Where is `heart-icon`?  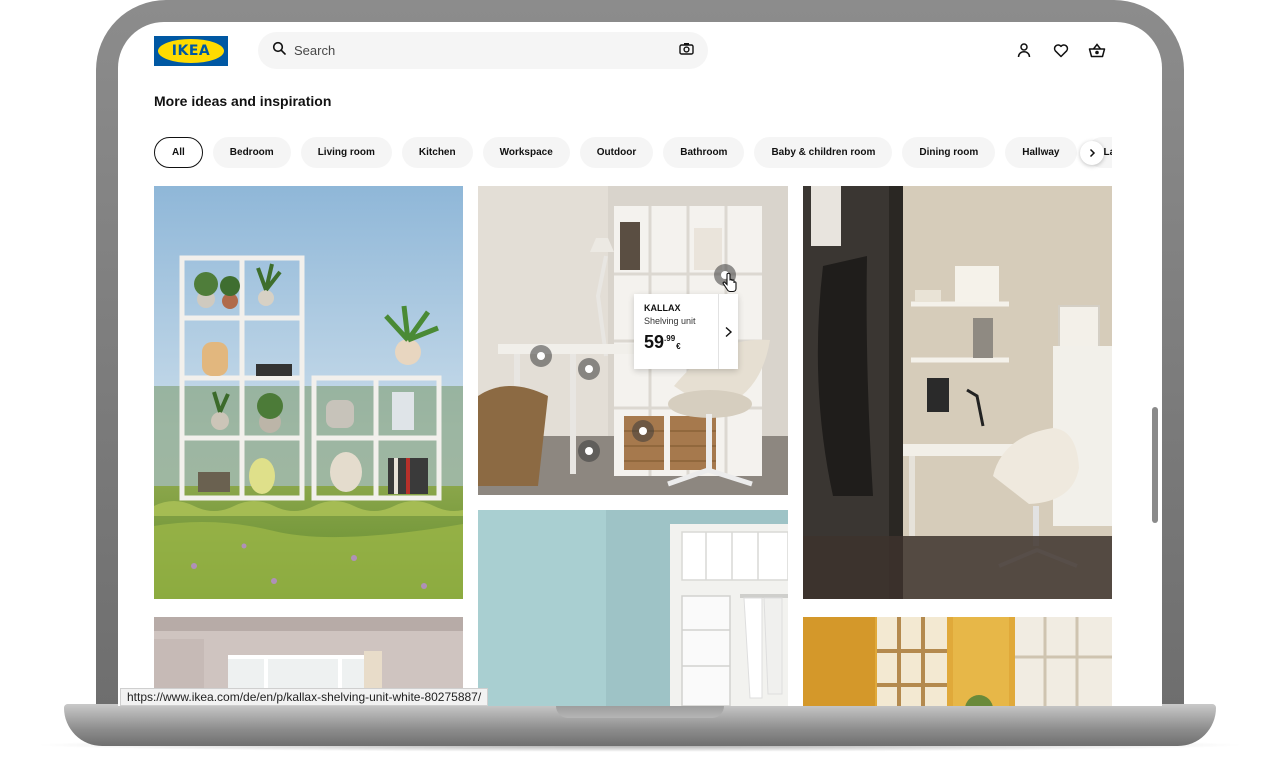 heart-icon is located at coordinates (1061, 50).